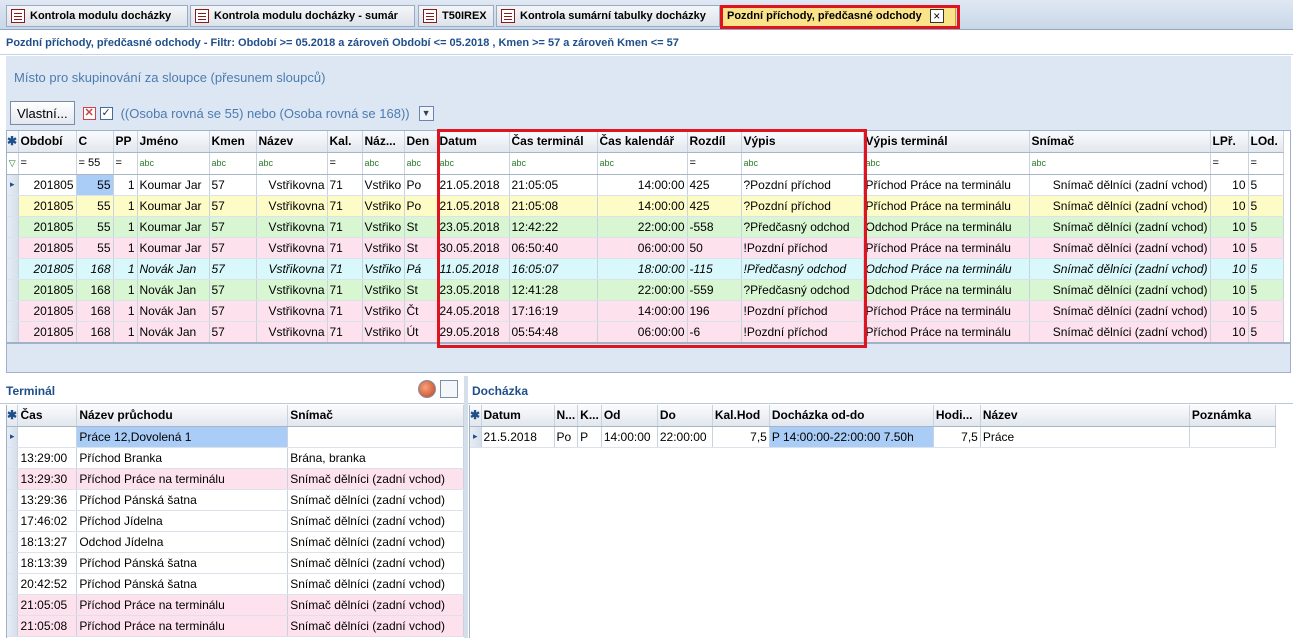 This screenshot has height=638, width=1293. Describe the element at coordinates (182, 521) in the screenshot. I see `cell-nazev-pruchodu: Příchod Jídelna` at that location.